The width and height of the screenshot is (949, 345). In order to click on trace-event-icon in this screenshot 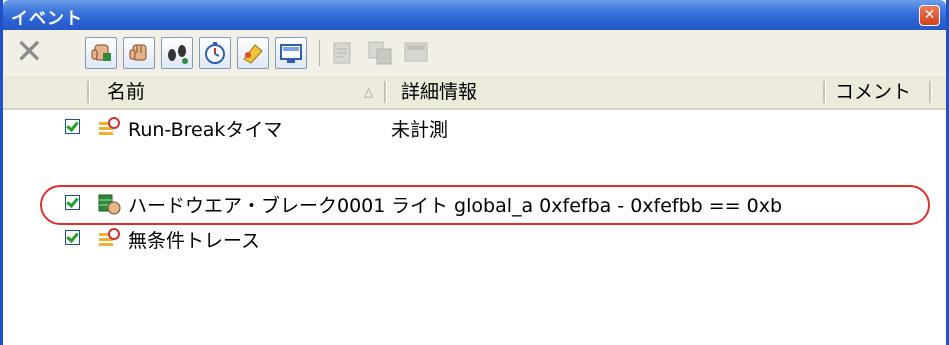, I will do `click(109, 237)`.